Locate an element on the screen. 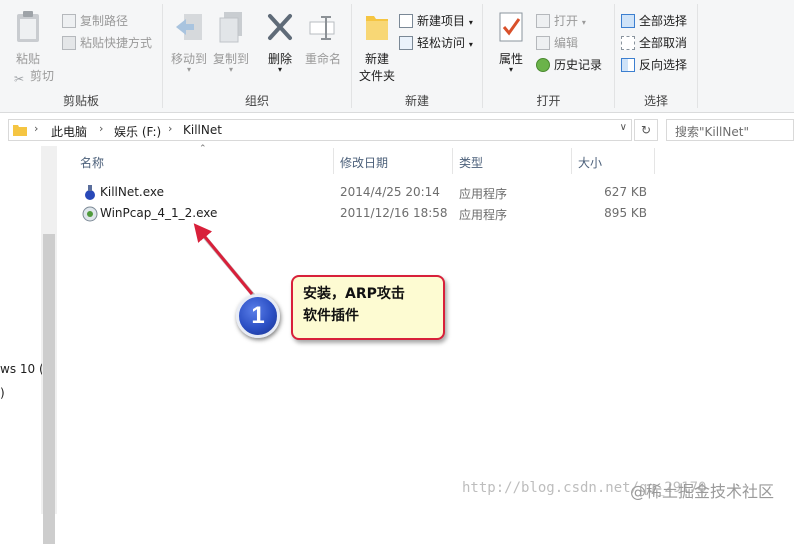  callout-line1: 安装，ARP攻击 is located at coordinates (354, 294).